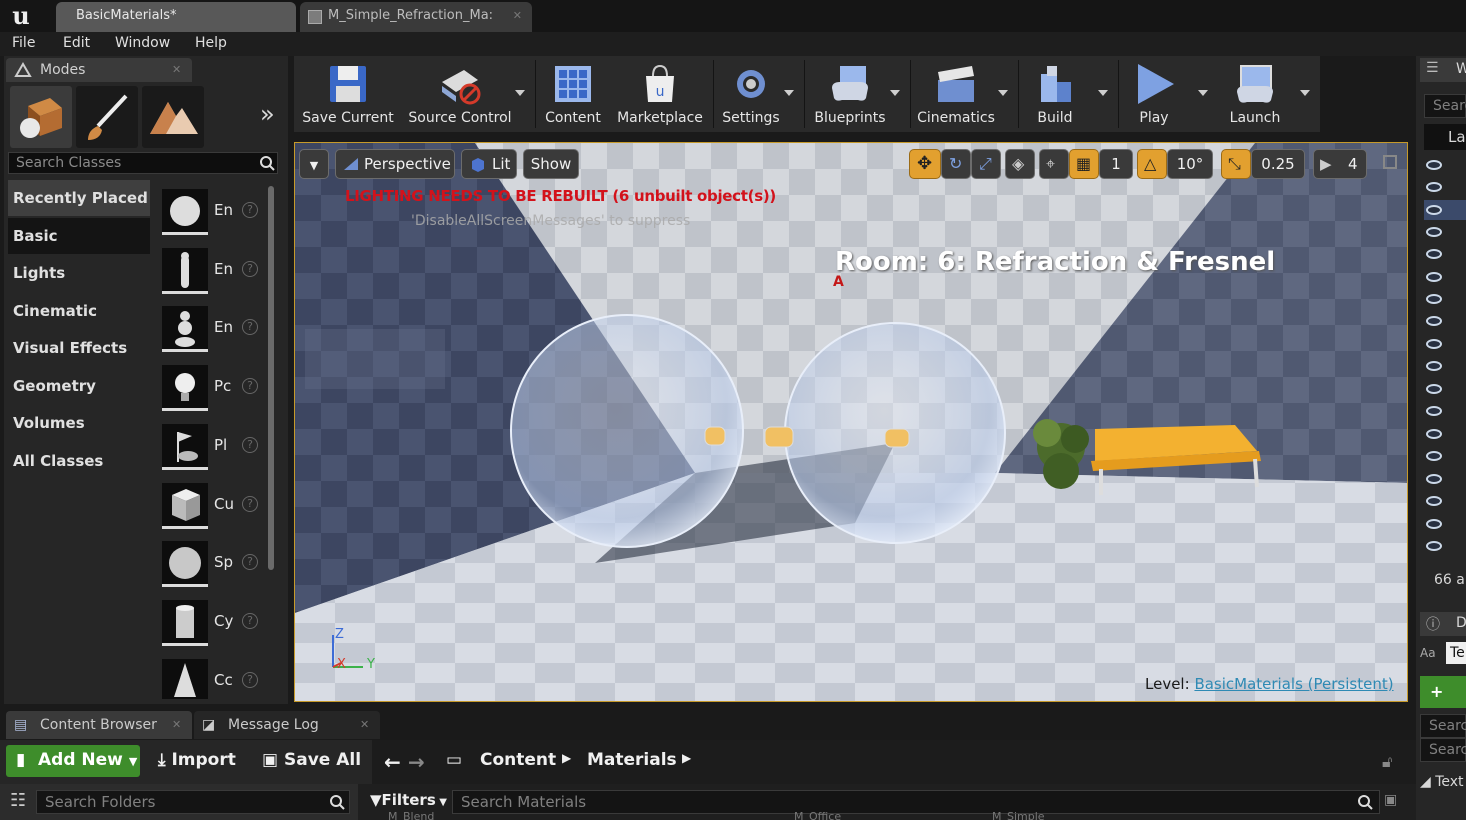 The width and height of the screenshot is (1466, 820). Describe the element at coordinates (1443, 70) in the screenshot. I see `world-outliner-tab: ☰ W` at that location.